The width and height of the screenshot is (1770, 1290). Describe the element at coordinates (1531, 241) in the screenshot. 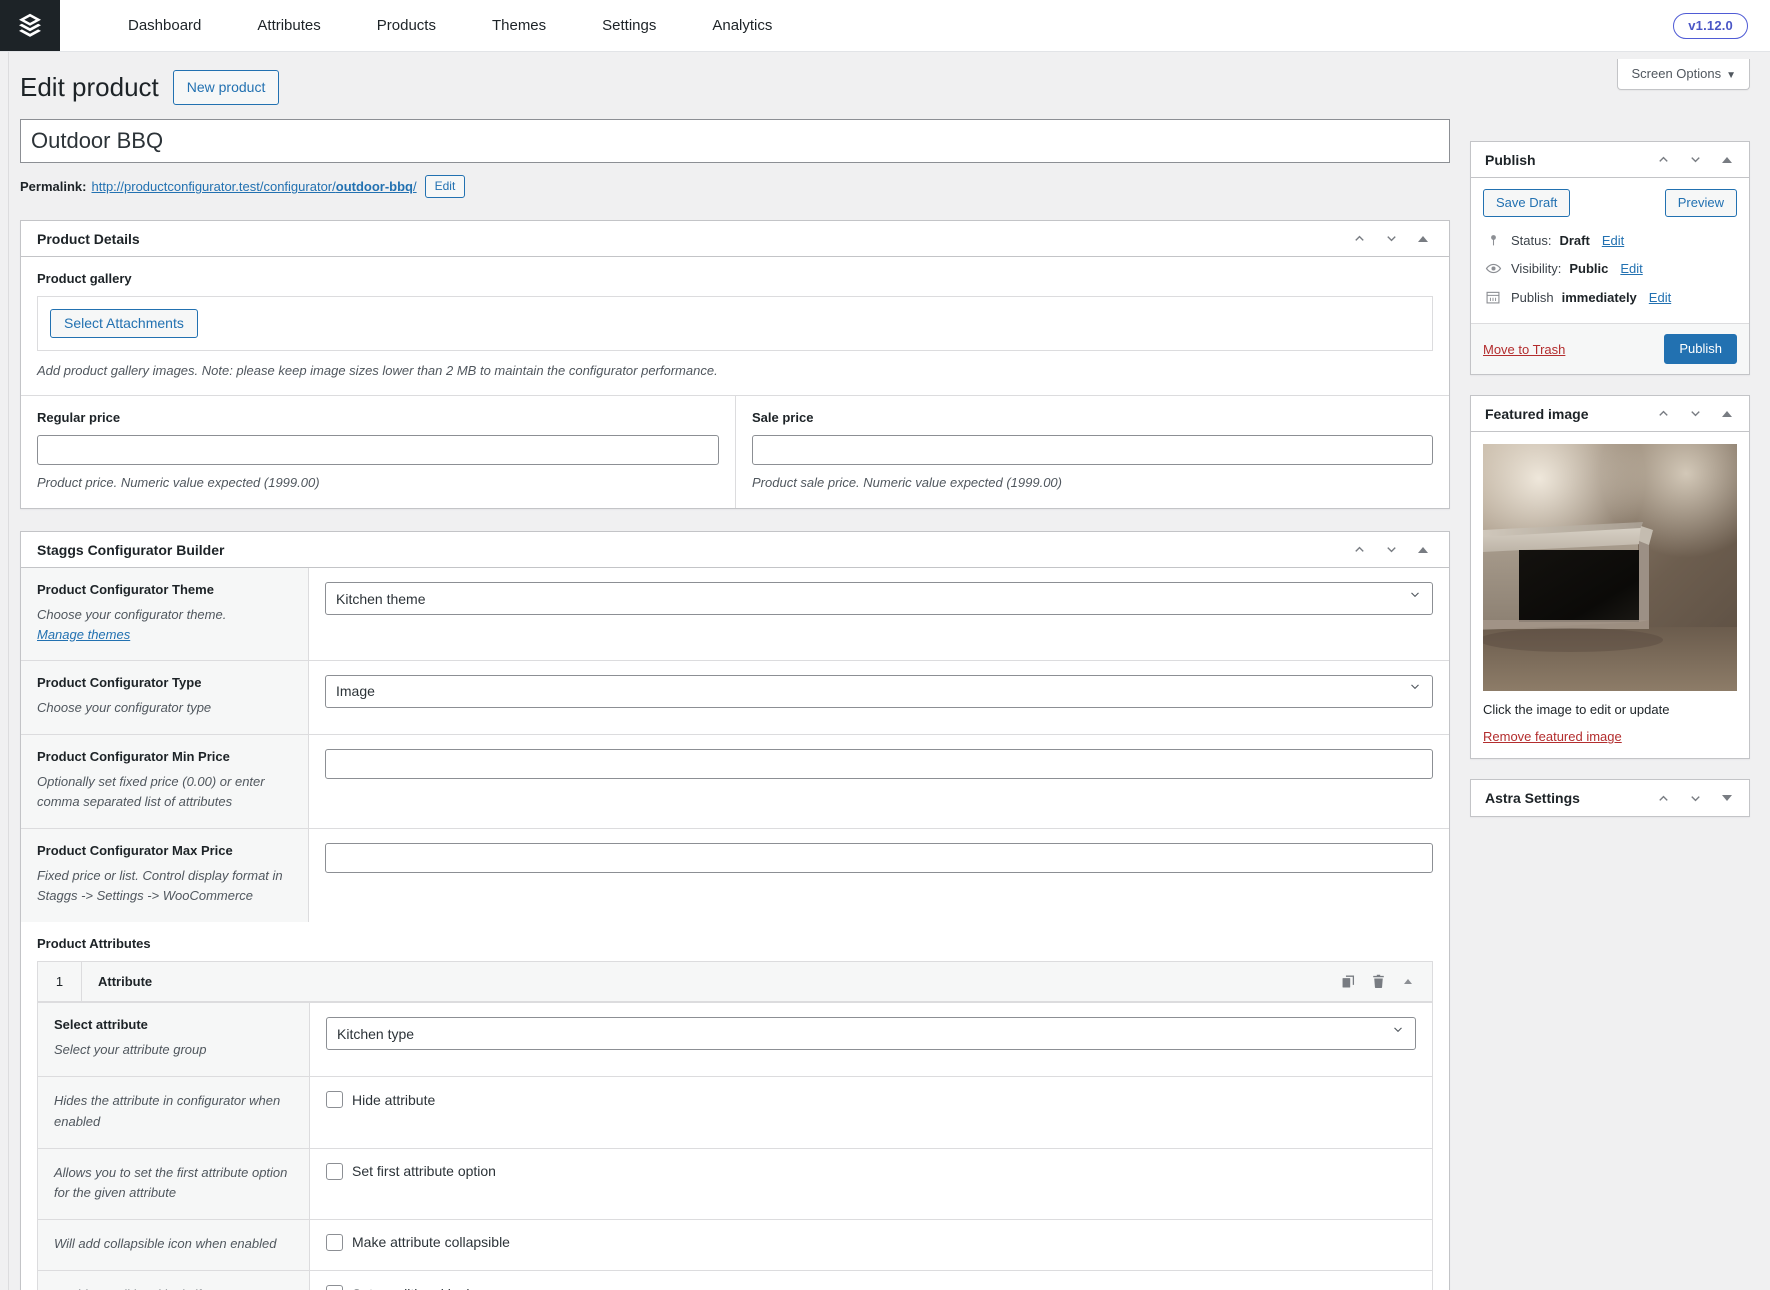

I see `status-label: Status:` at that location.